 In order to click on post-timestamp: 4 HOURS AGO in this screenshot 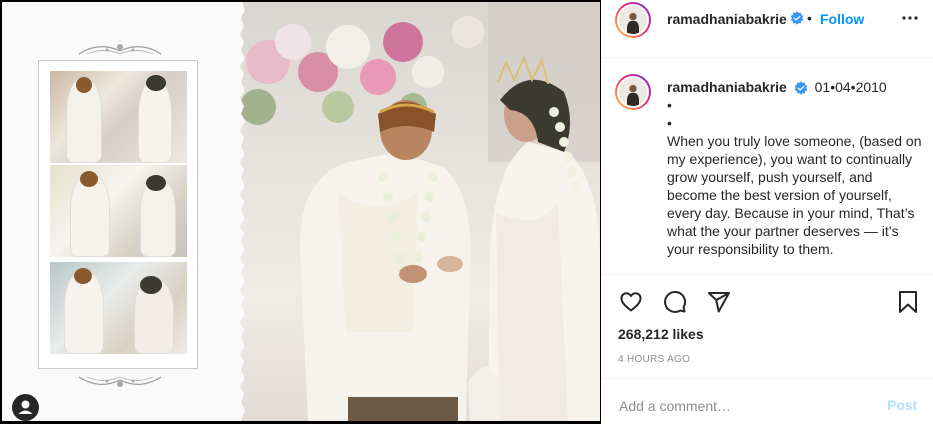, I will do `click(654, 359)`.